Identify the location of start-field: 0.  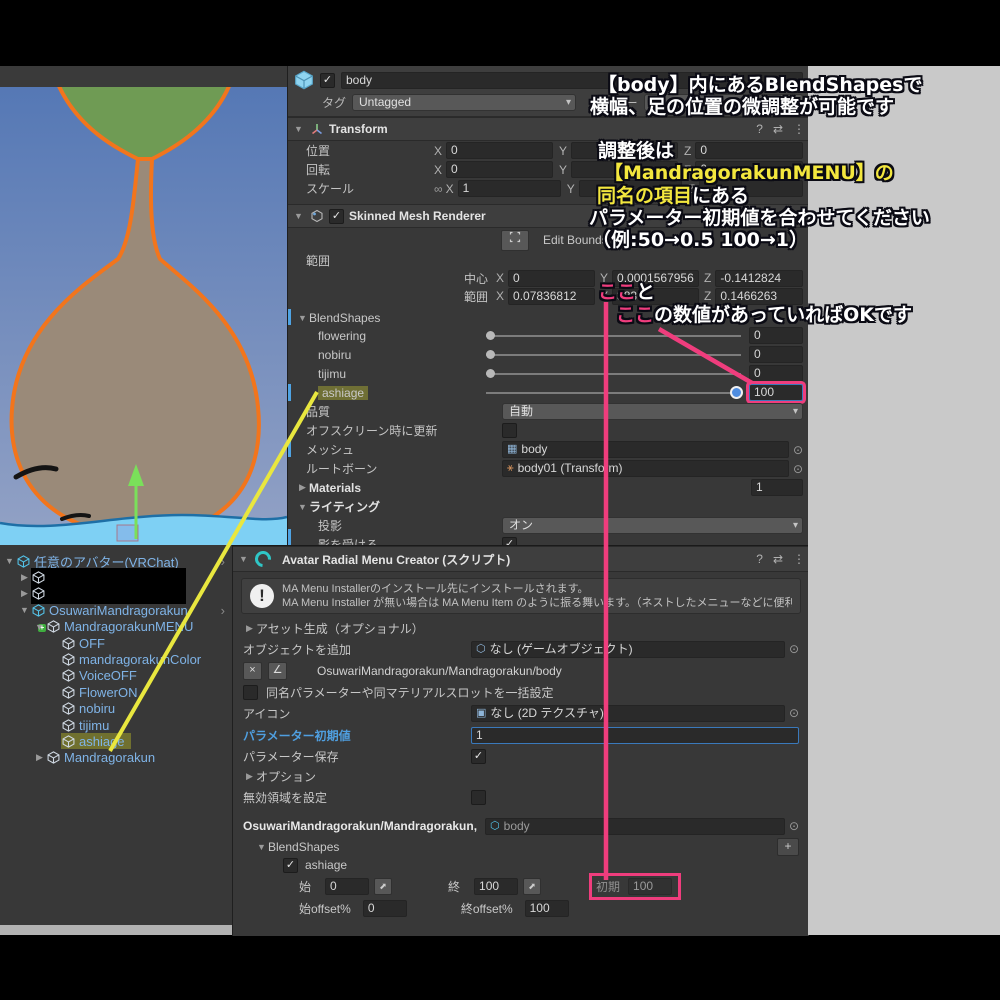
(347, 886).